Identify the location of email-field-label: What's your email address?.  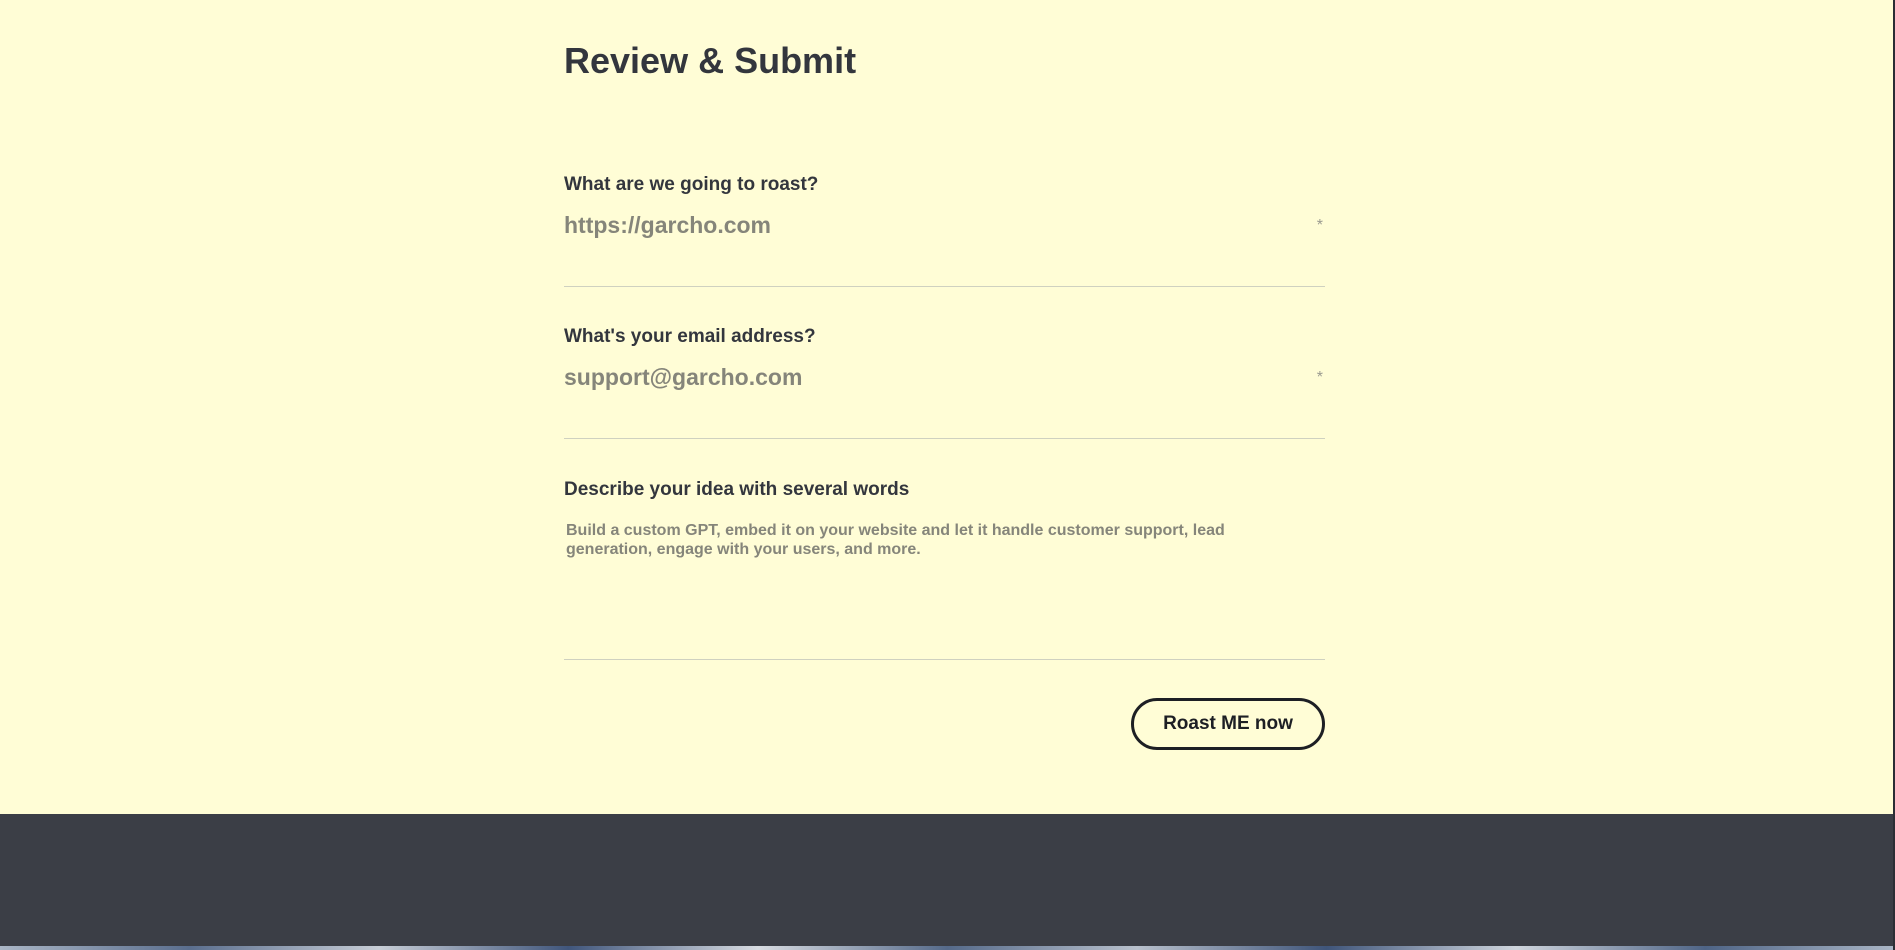
(690, 336).